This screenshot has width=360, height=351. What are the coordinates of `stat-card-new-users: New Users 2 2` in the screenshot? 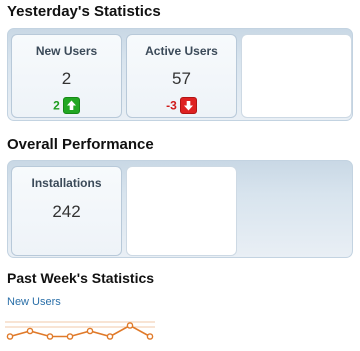 It's located at (66, 76).